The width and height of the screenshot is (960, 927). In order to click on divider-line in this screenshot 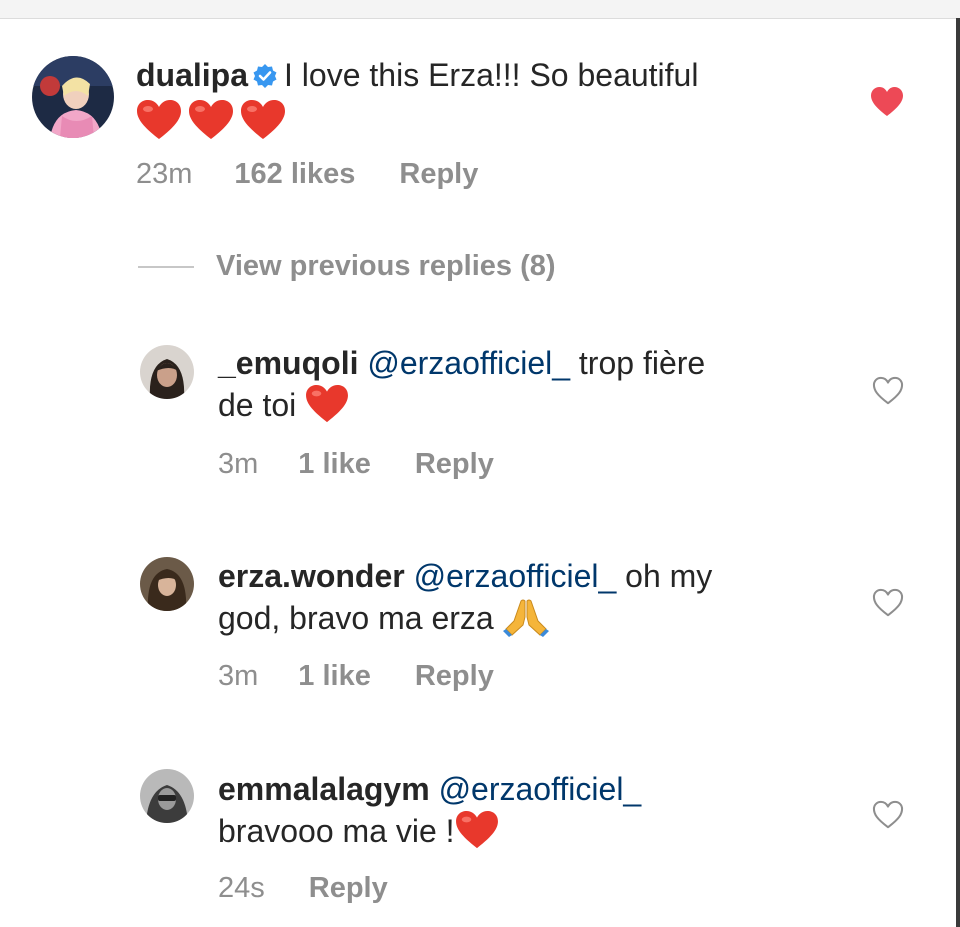, I will do `click(166, 266)`.